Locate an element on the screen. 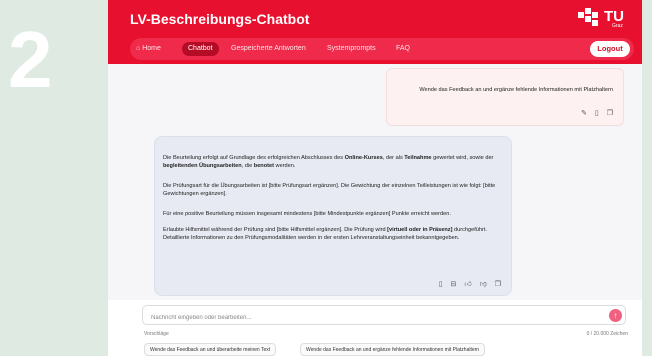 This screenshot has height=356, width=652. tu-graz-logo: TU Graz is located at coordinates (603, 19).